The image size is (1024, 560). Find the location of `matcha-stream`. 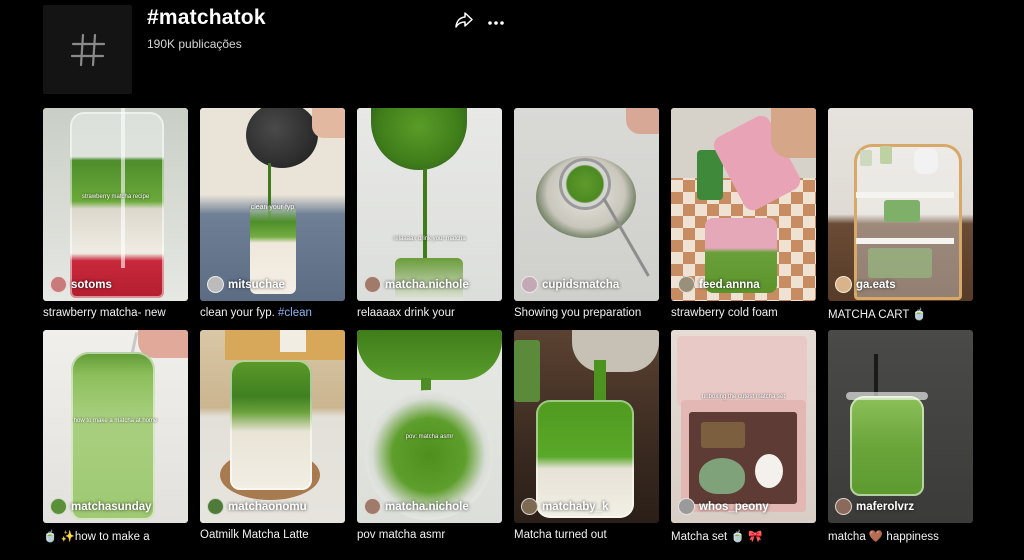

matcha-stream is located at coordinates (425, 215).